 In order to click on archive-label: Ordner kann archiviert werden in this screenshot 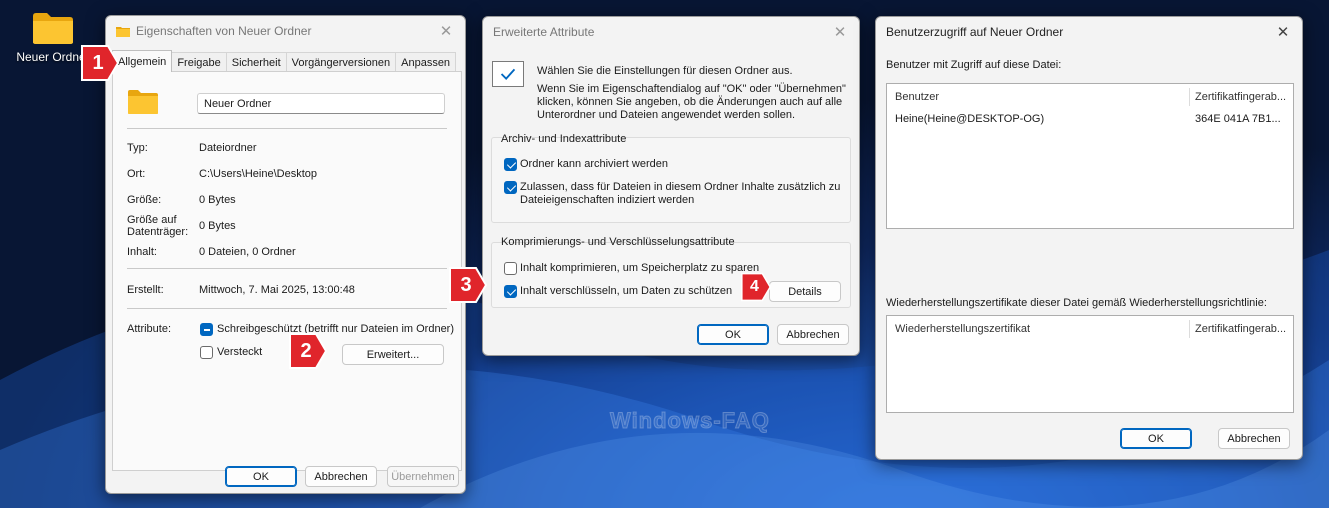, I will do `click(594, 164)`.